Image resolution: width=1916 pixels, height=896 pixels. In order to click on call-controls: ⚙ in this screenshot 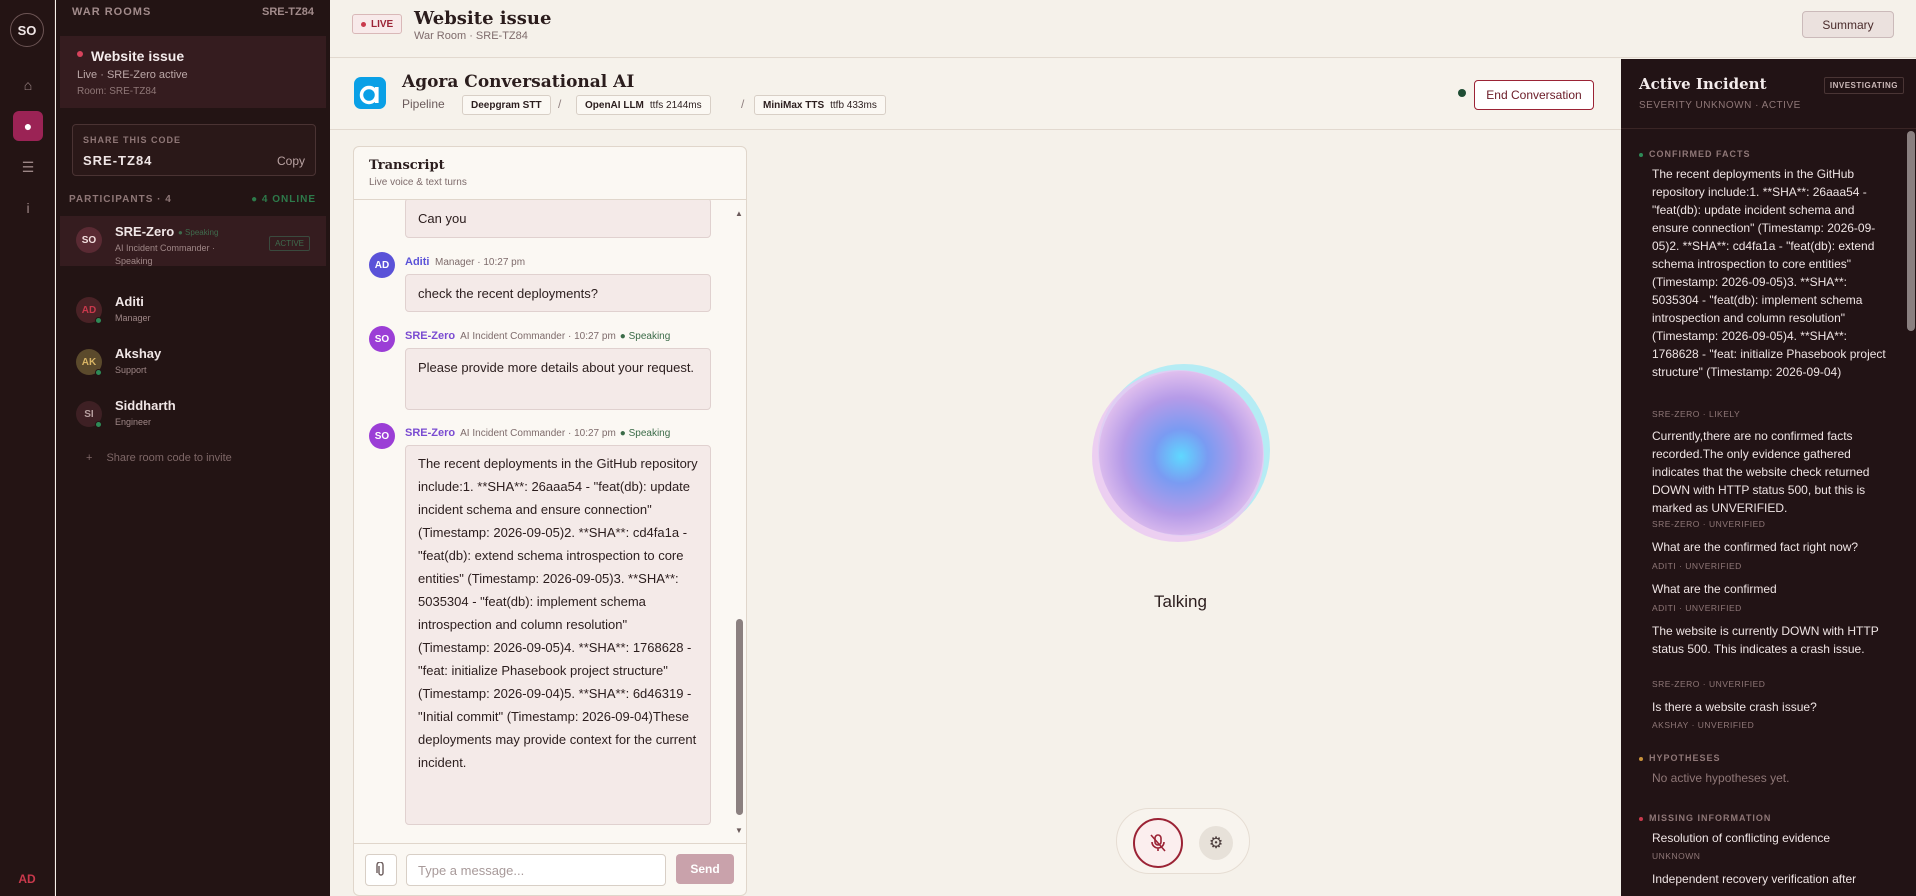, I will do `click(1183, 841)`.